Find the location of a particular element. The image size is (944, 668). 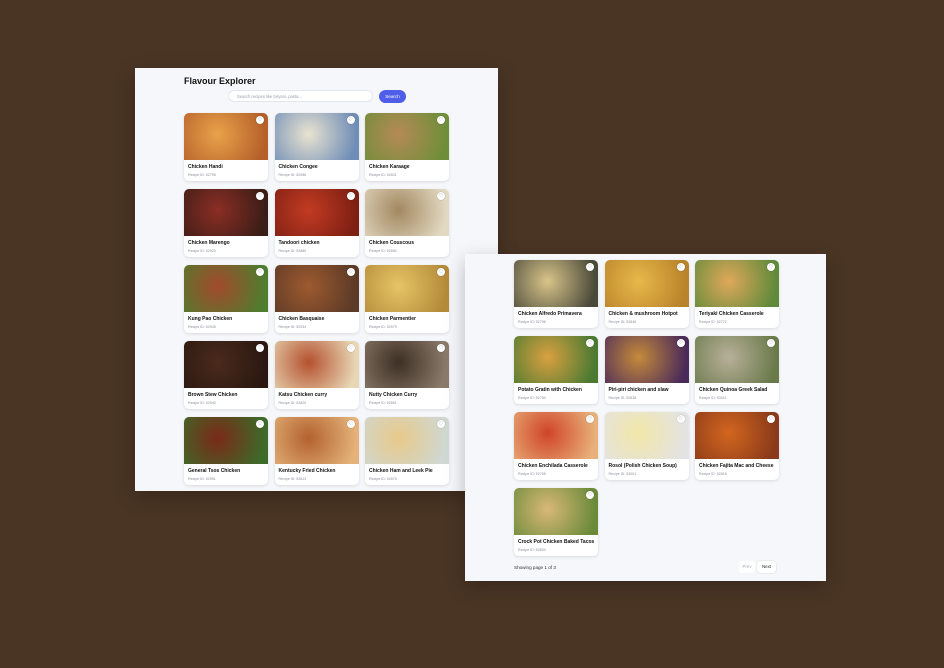

recipe-id: Recipe ID: 52765 is located at coordinates (532, 474).